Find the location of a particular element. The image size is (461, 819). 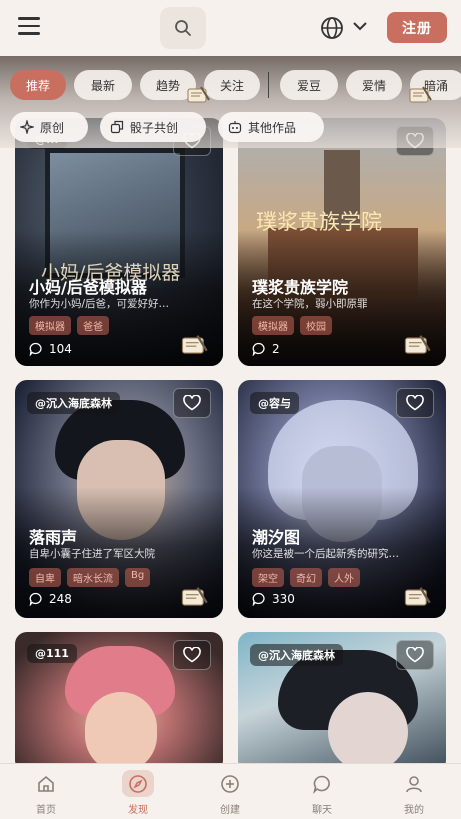

nav-label: 发现 is located at coordinates (138, 810).